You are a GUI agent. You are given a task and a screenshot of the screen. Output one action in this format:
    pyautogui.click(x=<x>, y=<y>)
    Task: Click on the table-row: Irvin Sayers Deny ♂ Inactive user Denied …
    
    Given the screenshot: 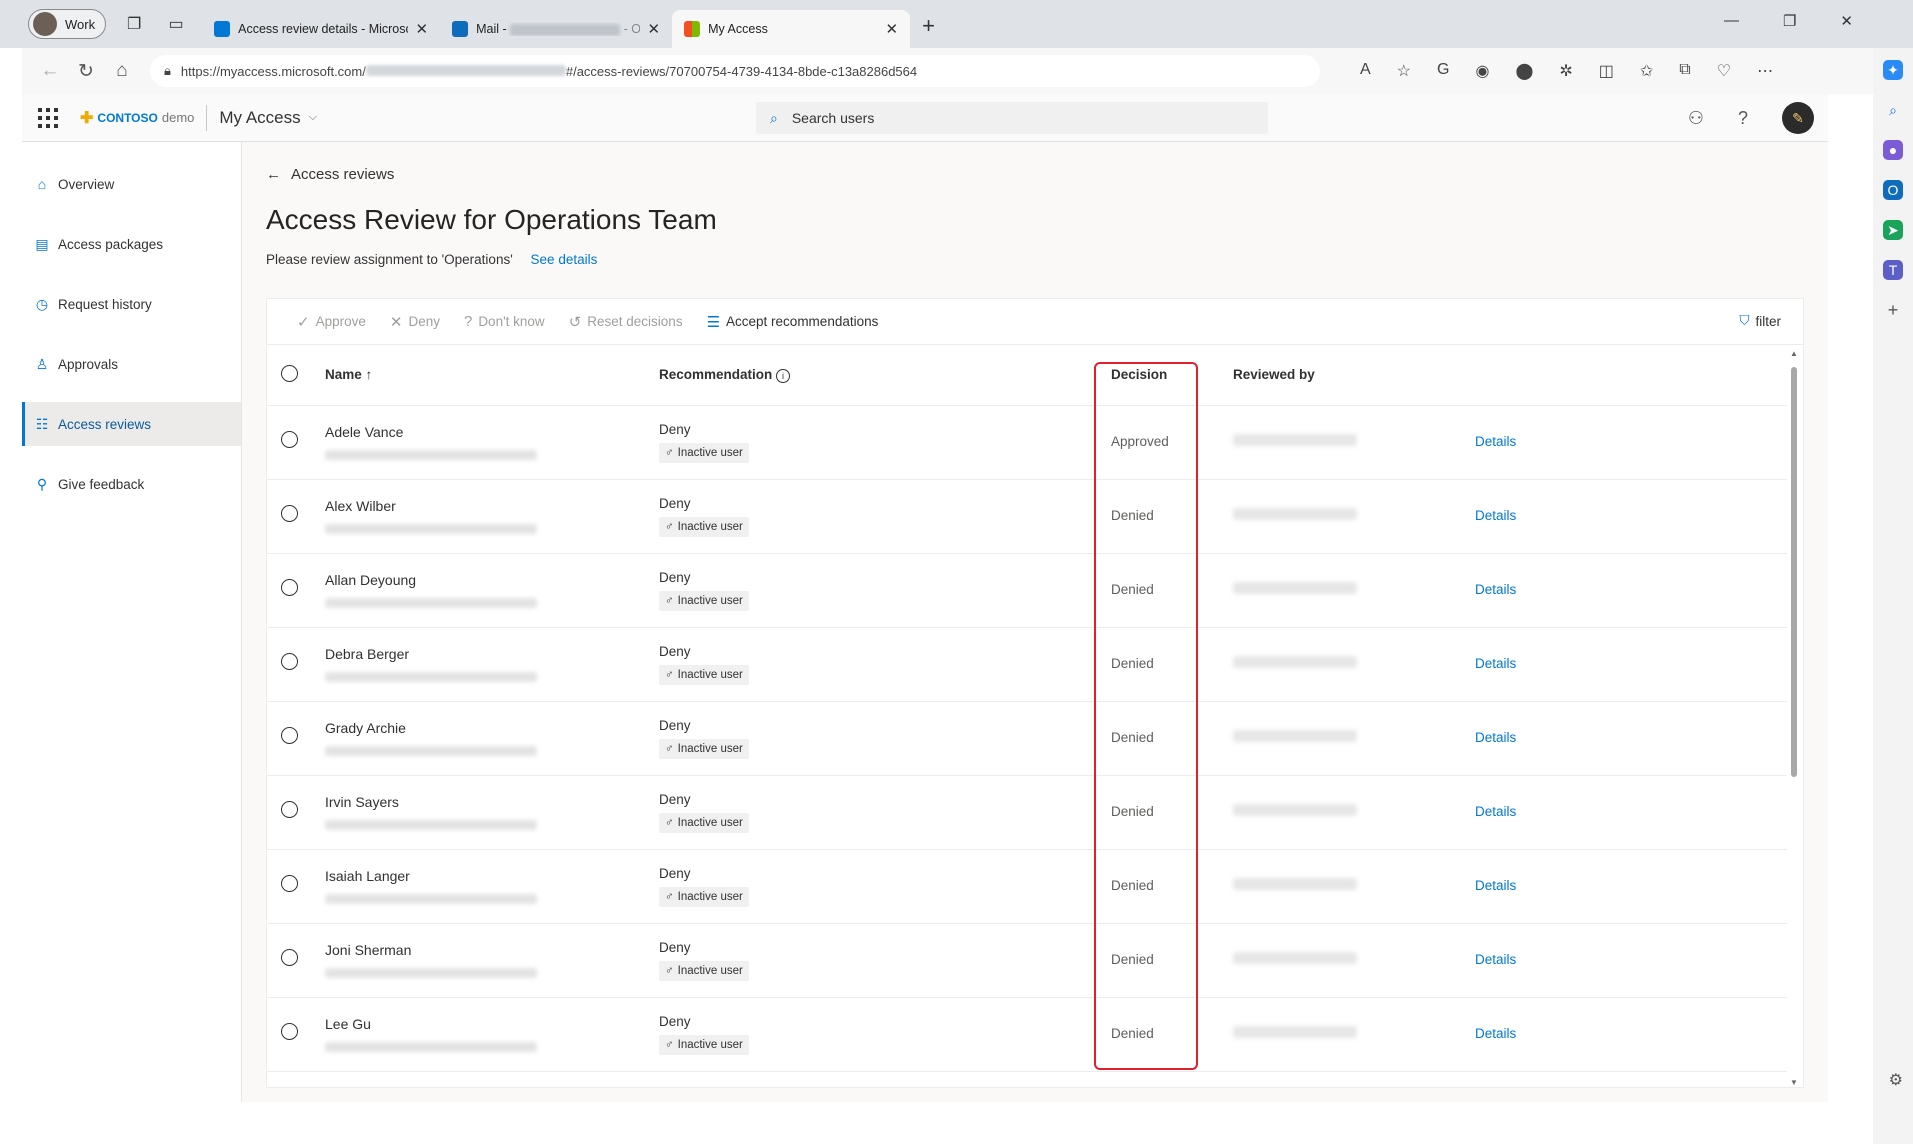 What is the action you would take?
    pyautogui.click(x=1027, y=812)
    